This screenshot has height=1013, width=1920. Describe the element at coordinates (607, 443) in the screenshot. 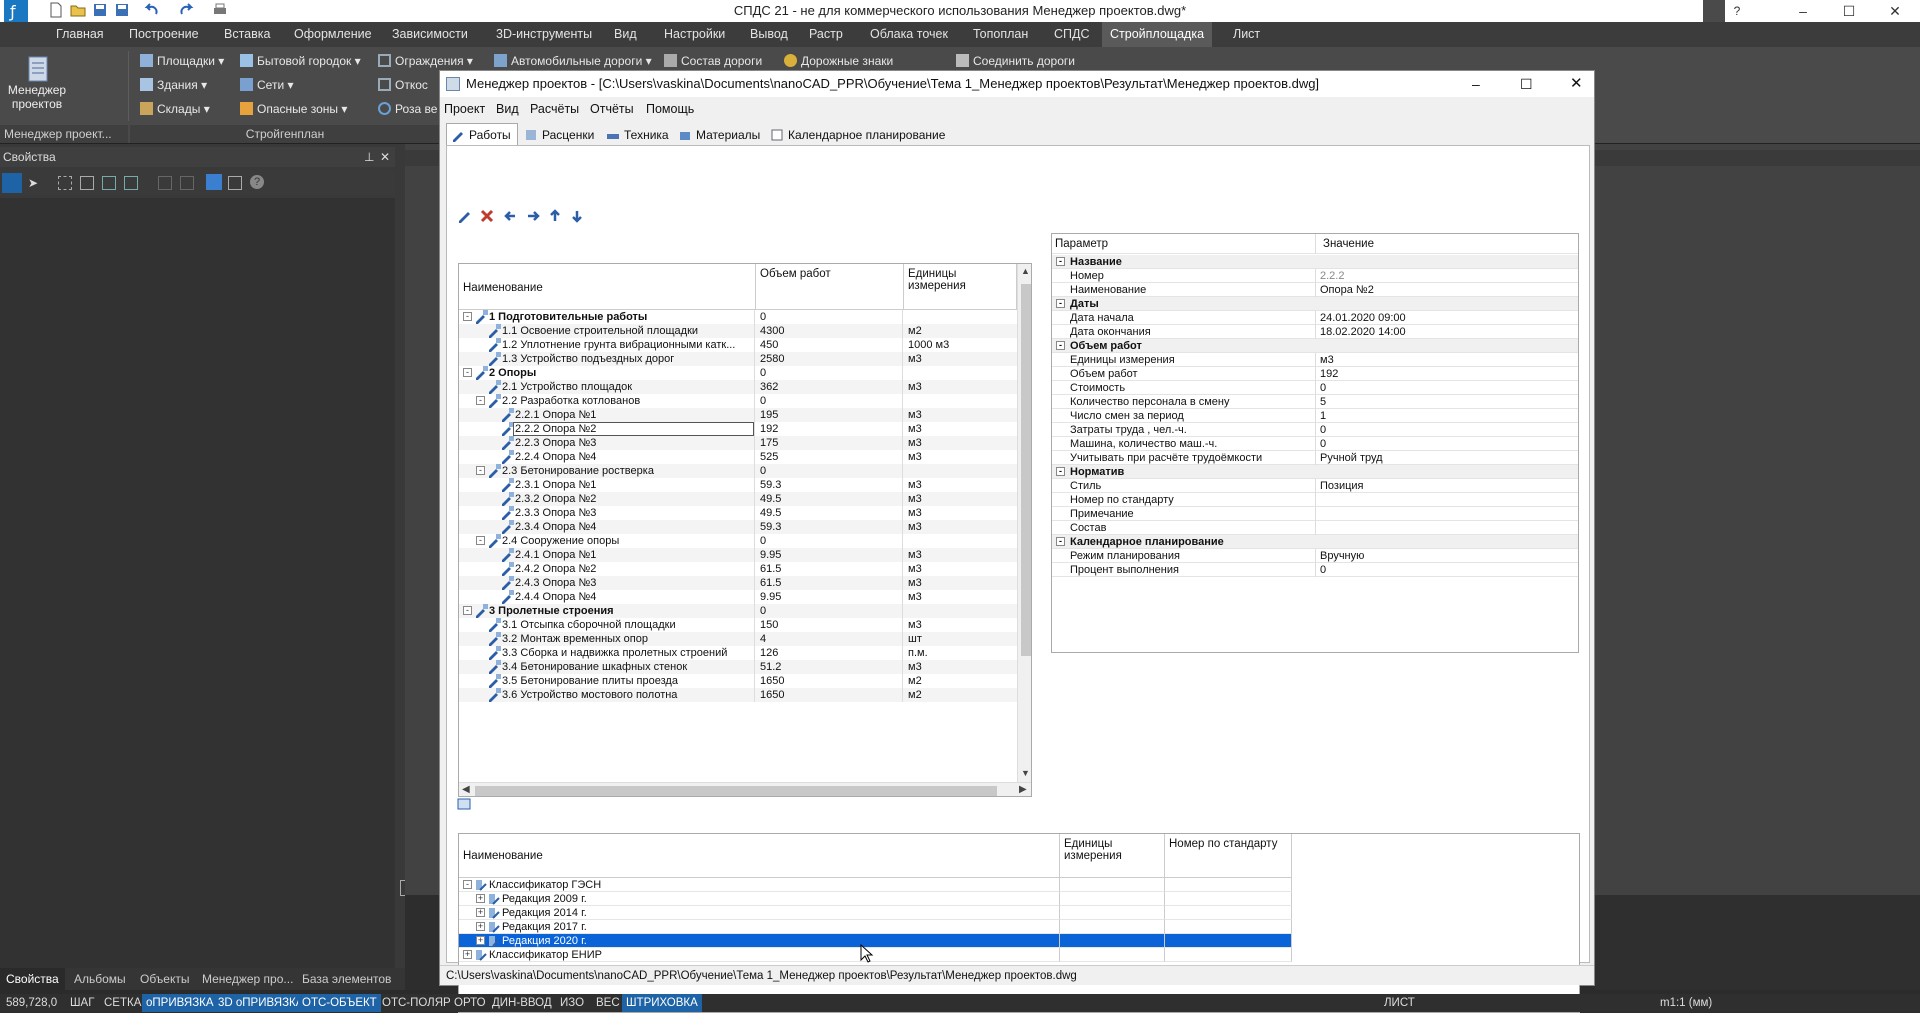

I see `work-name-cell: 2.2.3 Опора №3` at that location.